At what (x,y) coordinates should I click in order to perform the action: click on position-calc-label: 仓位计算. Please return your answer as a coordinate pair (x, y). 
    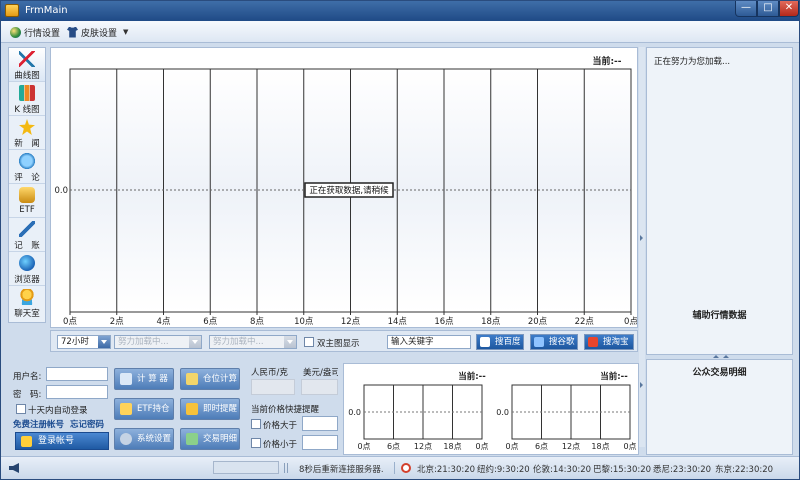
    Looking at the image, I should click on (220, 379).